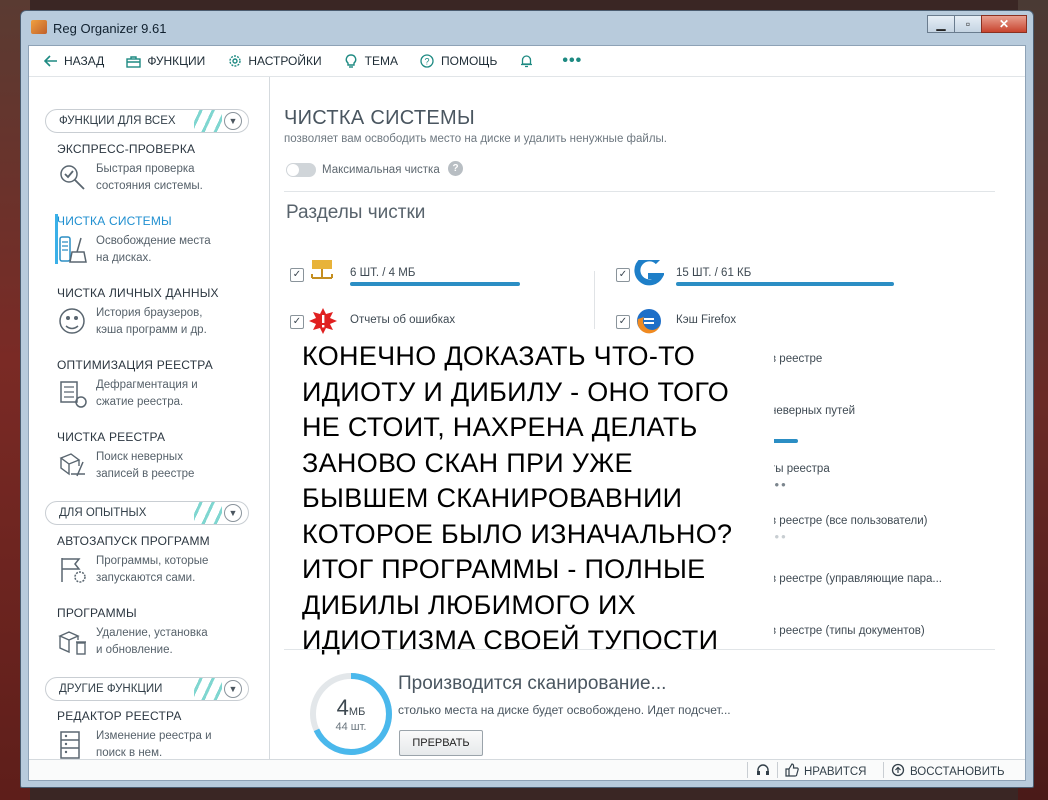  Describe the element at coordinates (151, 322) in the screenshot. I see `sidebar-item-description: История браузеров, кэша программ и др.` at that location.